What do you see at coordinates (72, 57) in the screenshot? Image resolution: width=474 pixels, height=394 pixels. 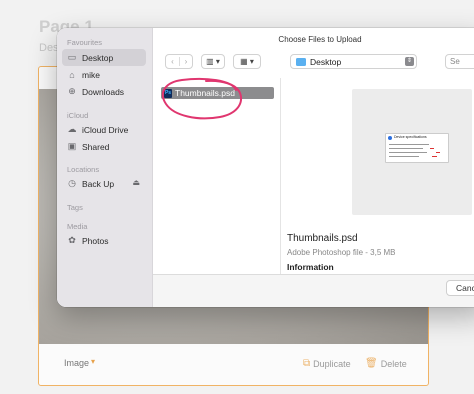 I see `desktop-icon: ▭` at bounding box center [72, 57].